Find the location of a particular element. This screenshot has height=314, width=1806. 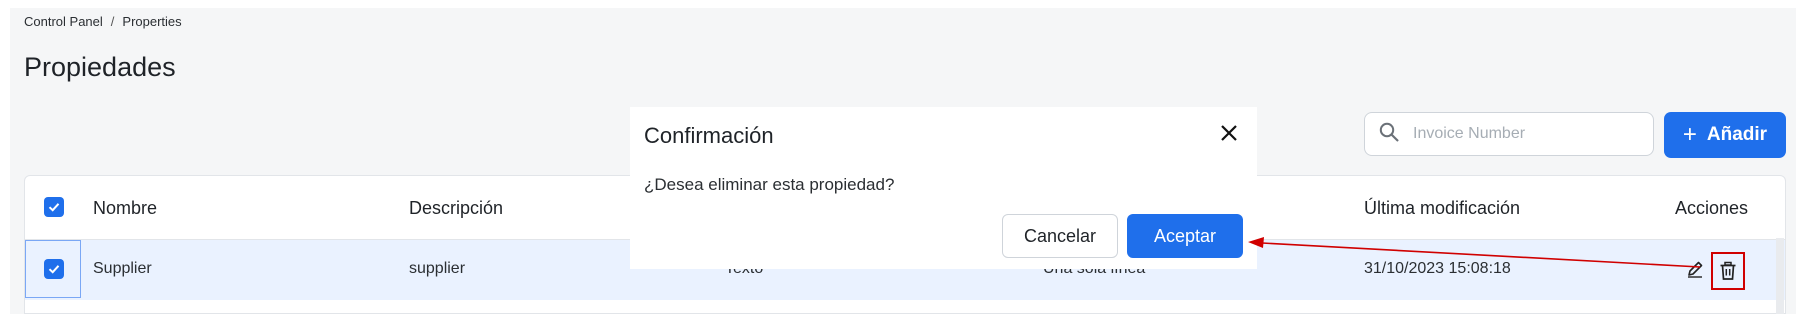

cancel-button: Cancelar is located at coordinates (1060, 236).